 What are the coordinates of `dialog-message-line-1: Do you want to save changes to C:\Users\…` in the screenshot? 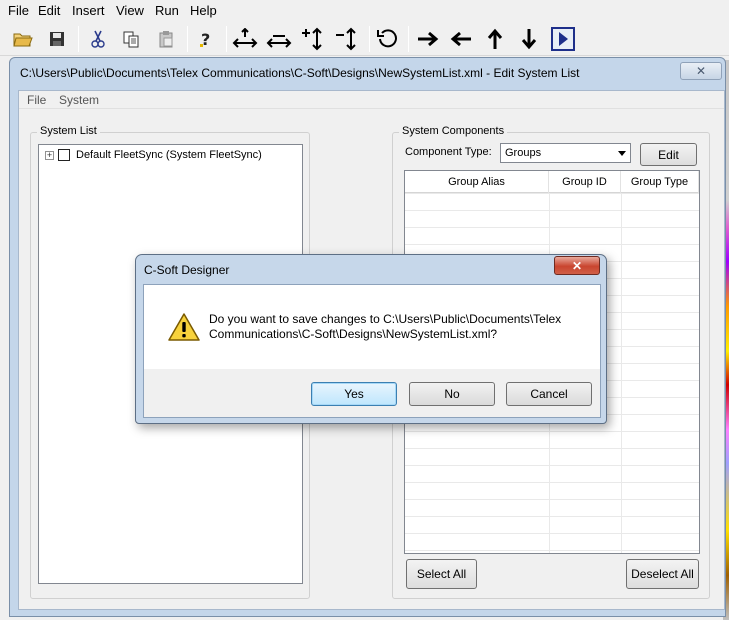 It's located at (385, 319).